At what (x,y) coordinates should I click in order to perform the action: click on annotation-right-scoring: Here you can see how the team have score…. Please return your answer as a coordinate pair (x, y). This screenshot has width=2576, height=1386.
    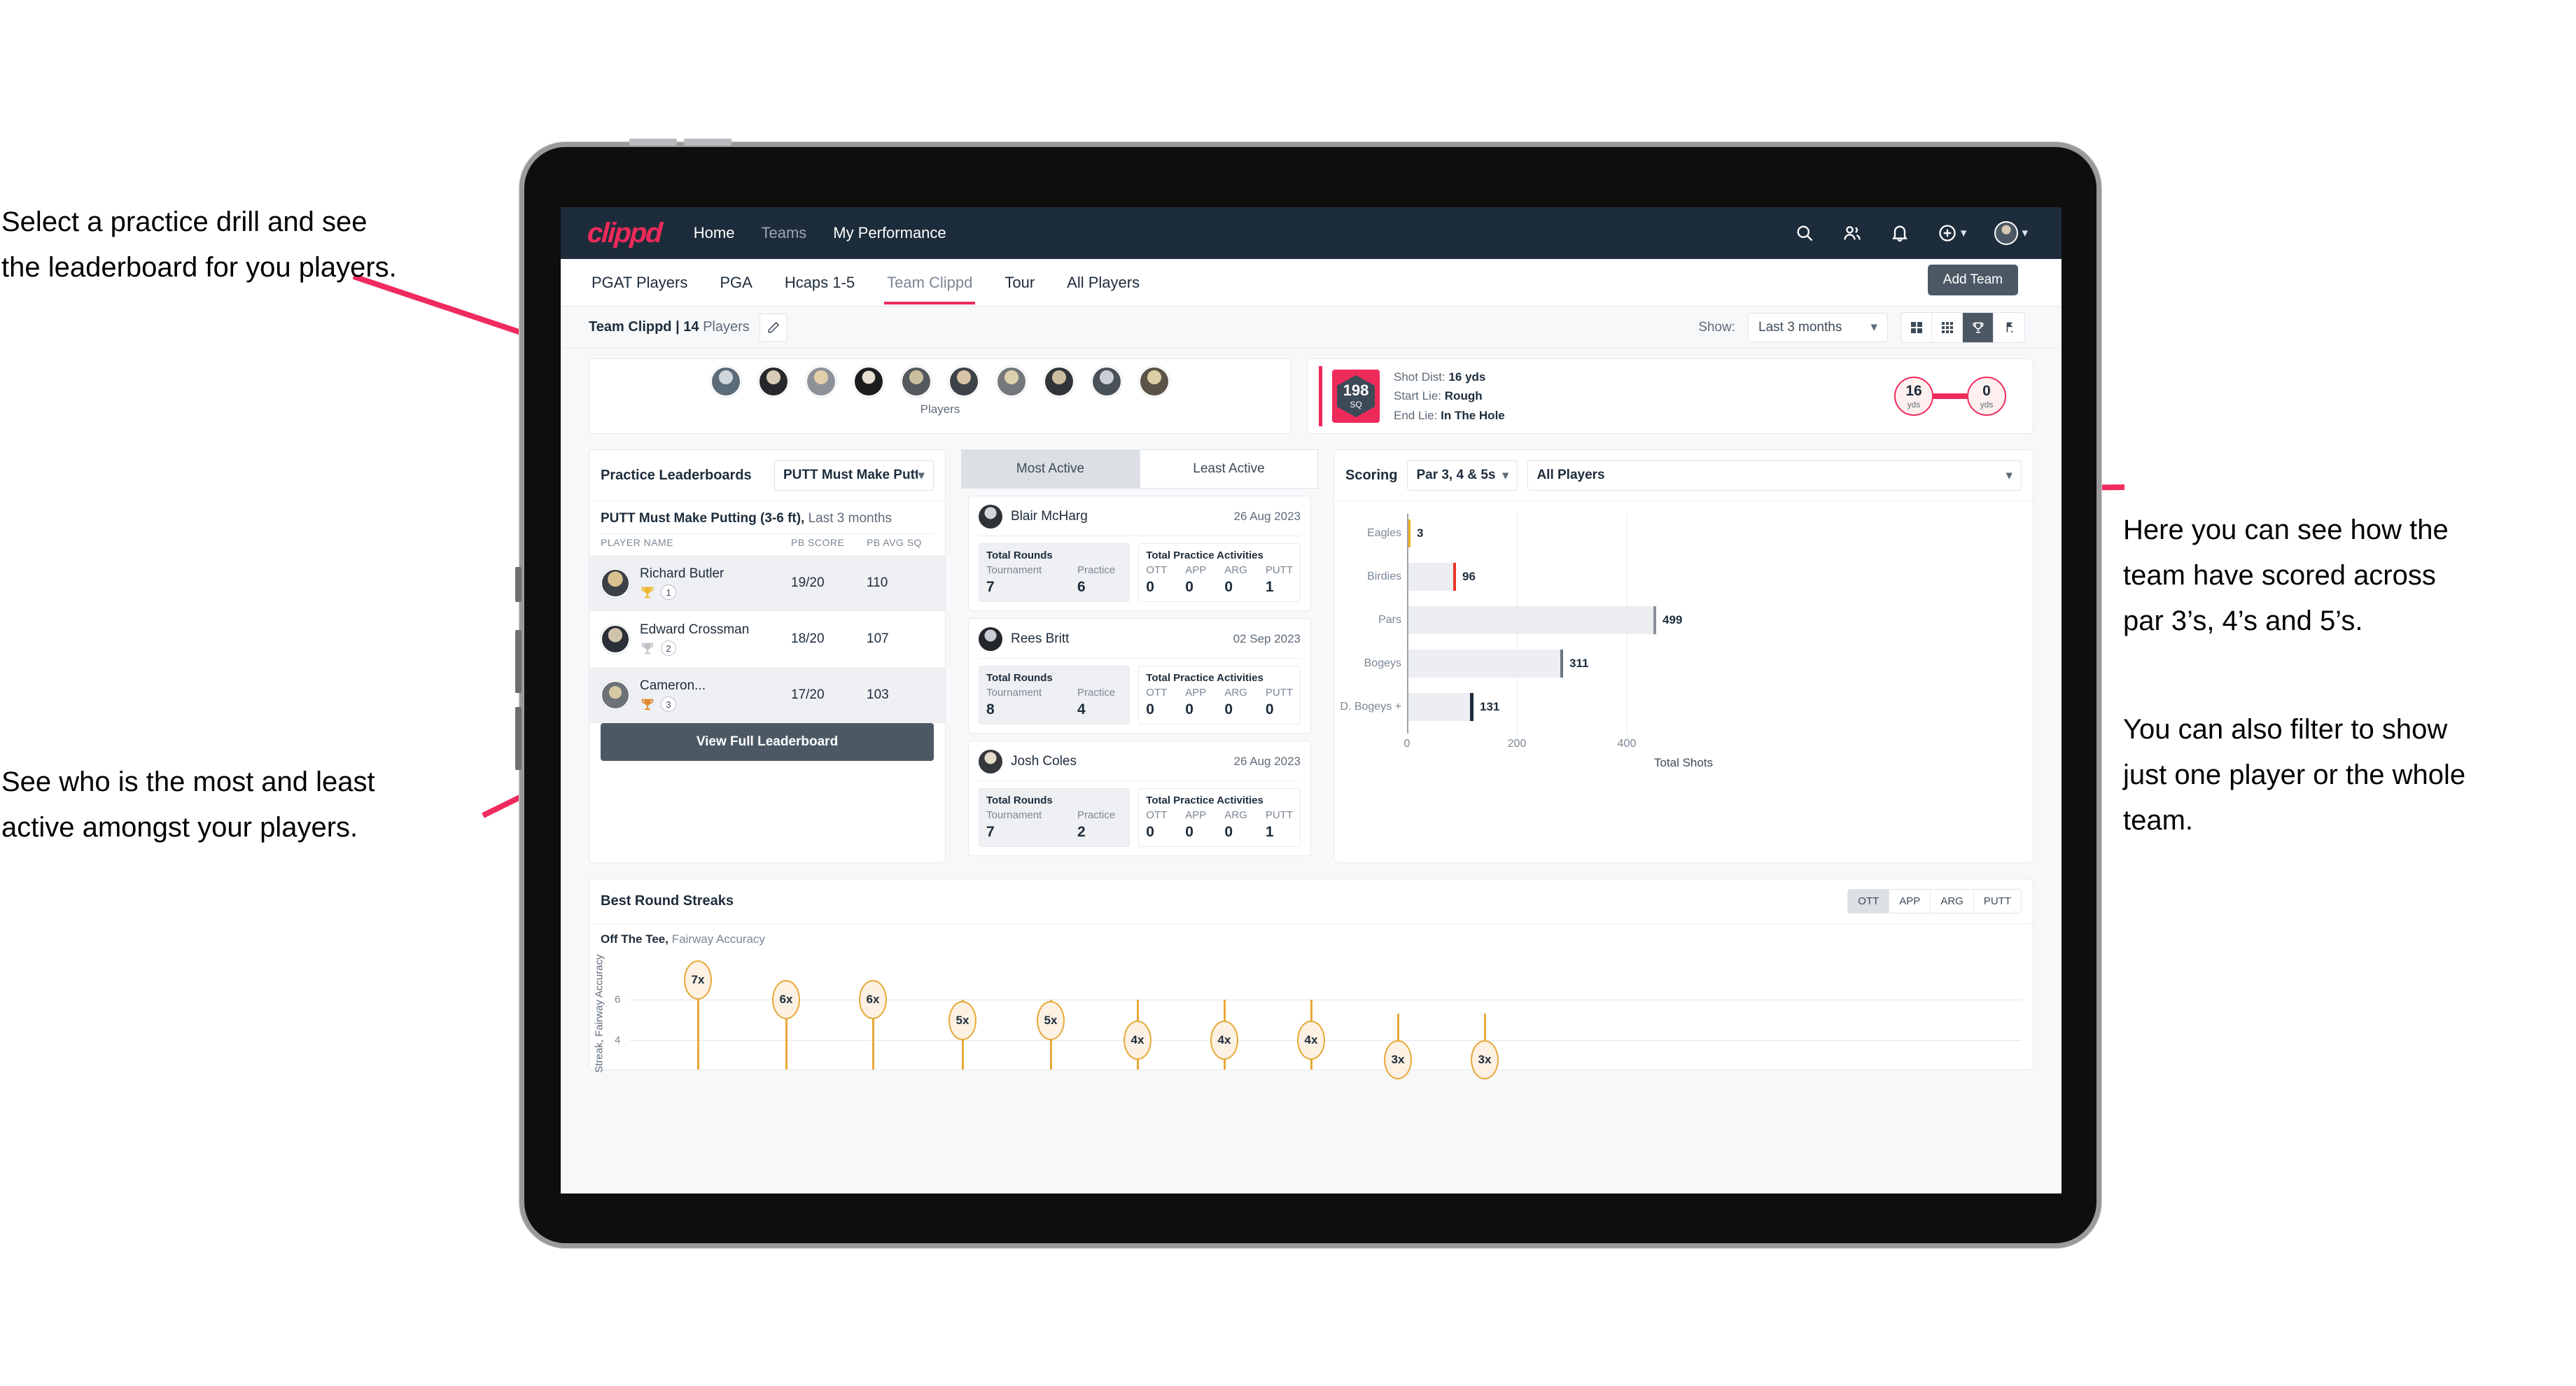
    Looking at the image, I should click on (2286, 575).